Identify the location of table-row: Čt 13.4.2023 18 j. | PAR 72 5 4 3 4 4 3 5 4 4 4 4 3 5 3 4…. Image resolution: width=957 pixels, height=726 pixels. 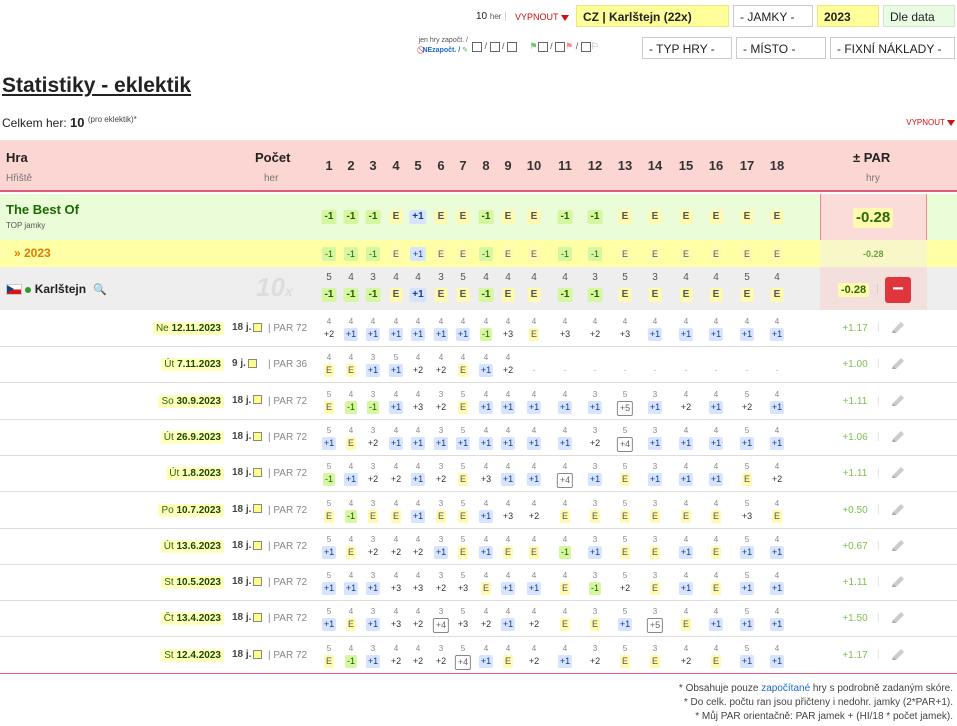
(478, 619).